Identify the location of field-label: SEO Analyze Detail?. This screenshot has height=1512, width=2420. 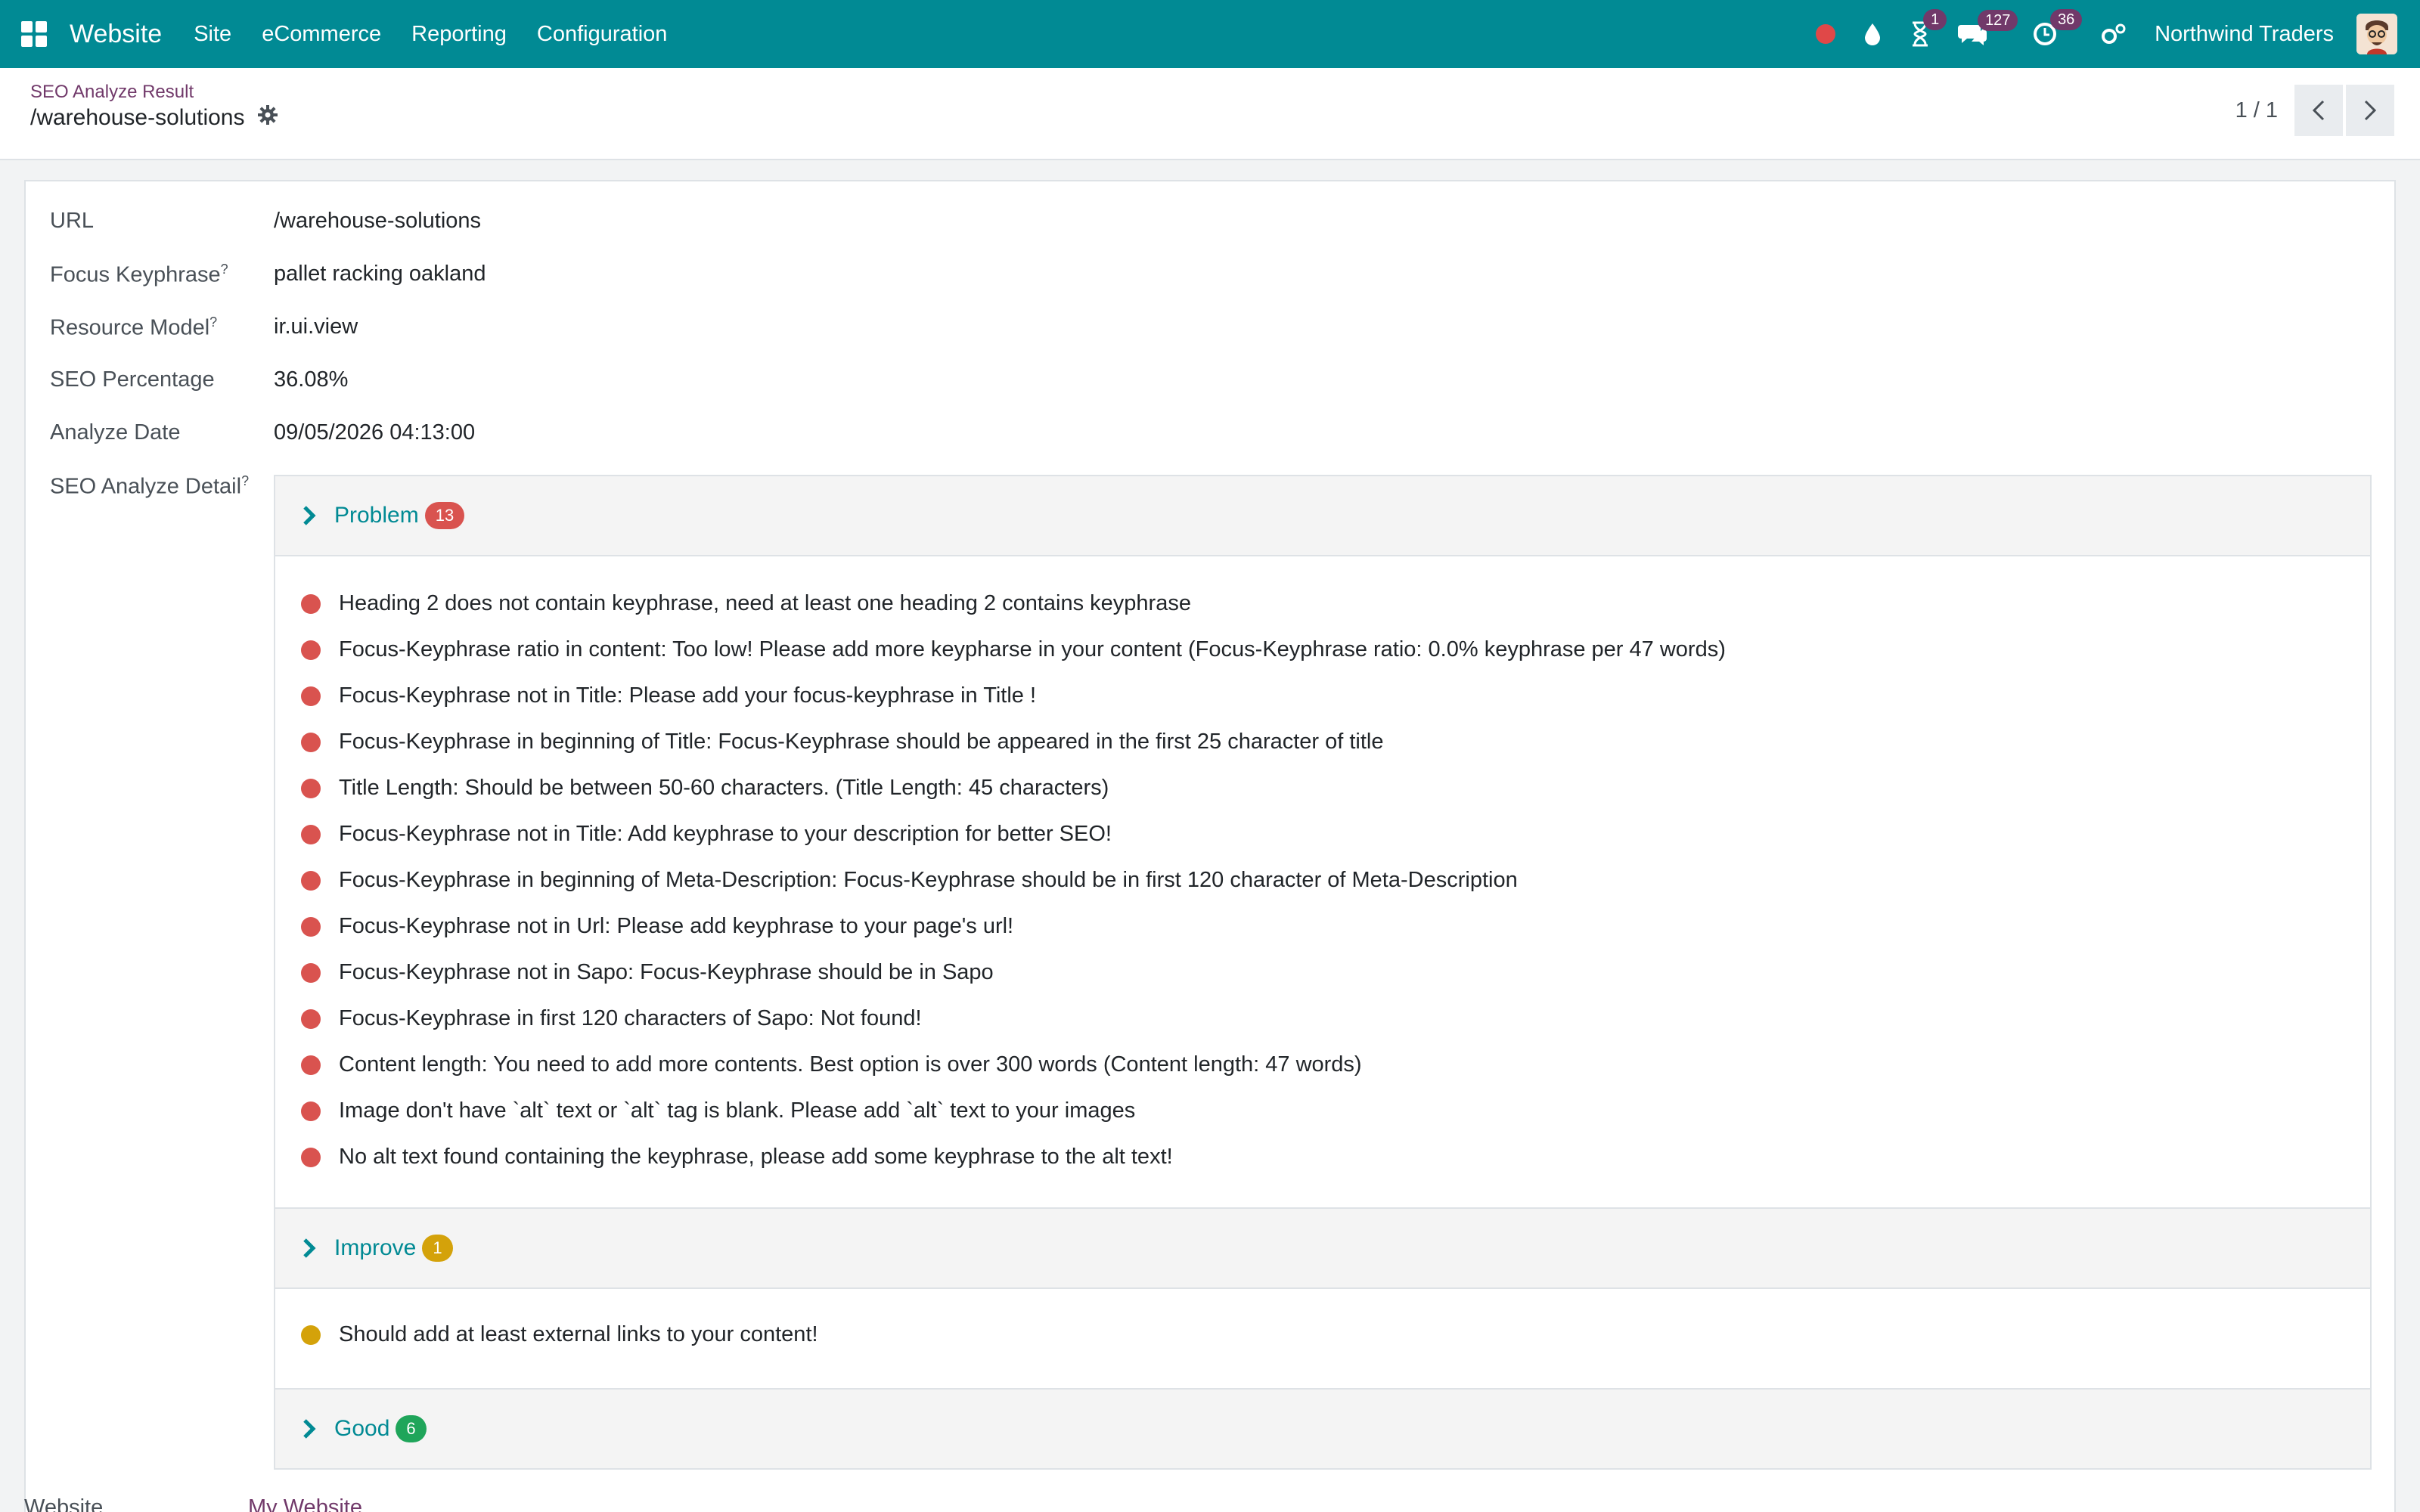
(150, 486).